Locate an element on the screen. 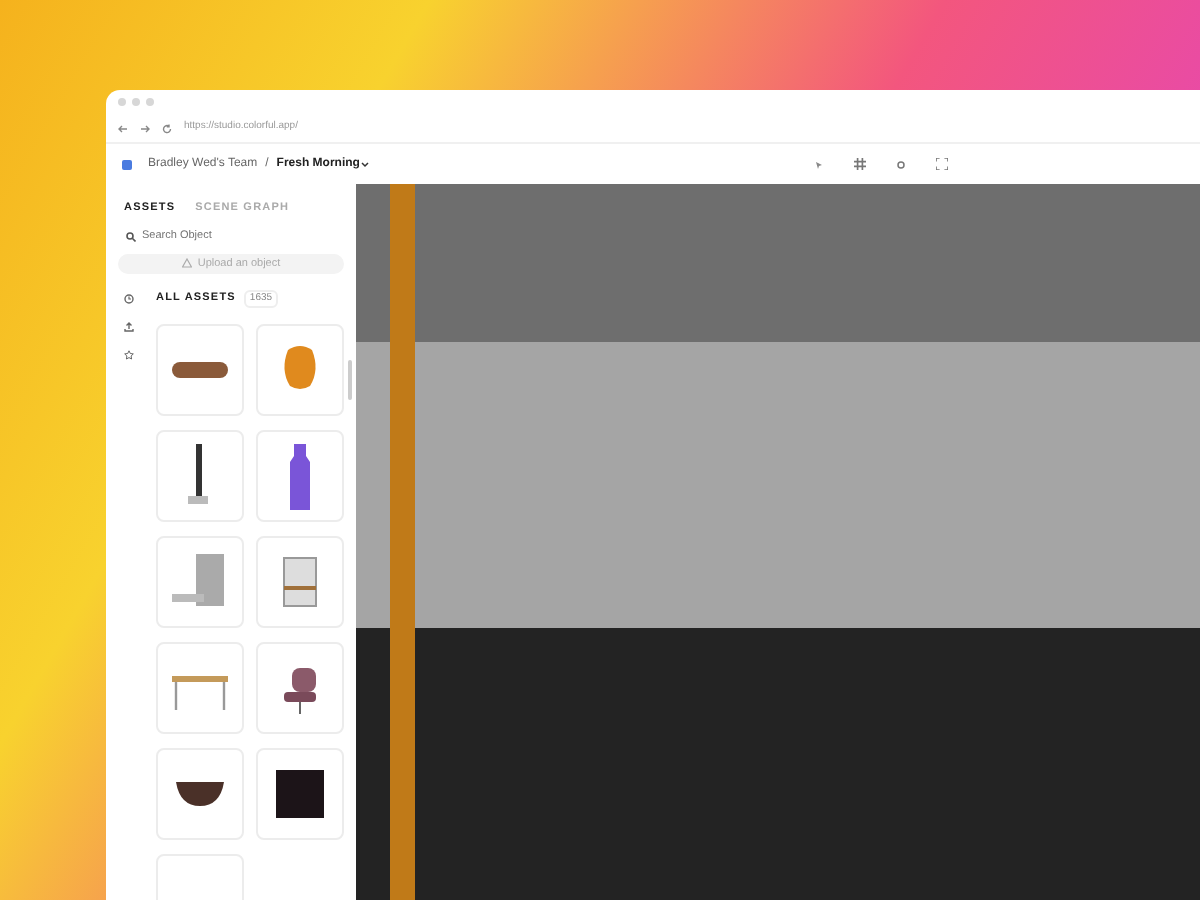 This screenshot has height=900, width=1200. pointer-icon is located at coordinates (818, 164).